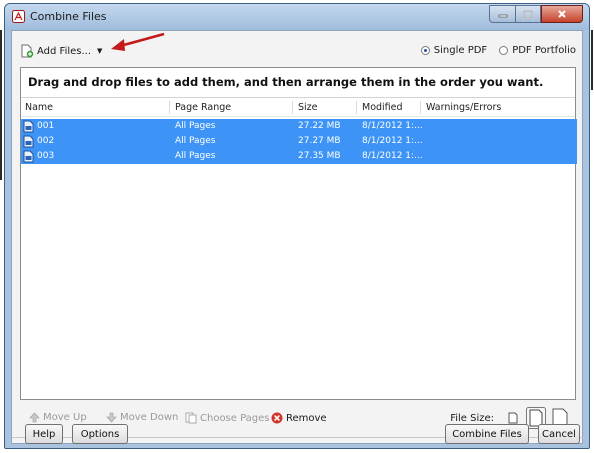  I want to click on window-controls, so click(536, 14).